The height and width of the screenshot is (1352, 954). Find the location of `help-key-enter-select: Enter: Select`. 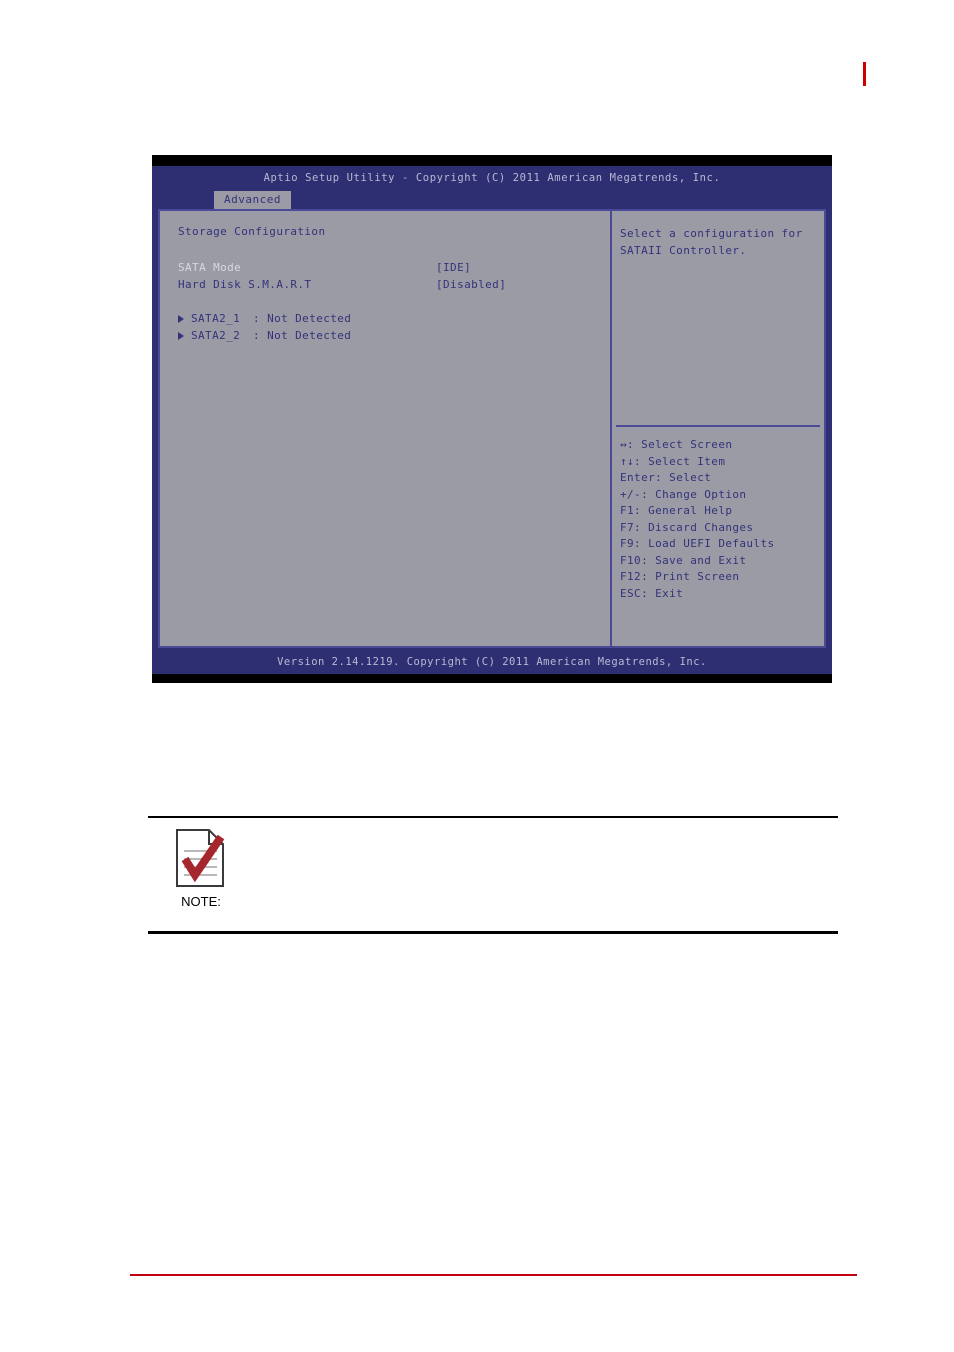

help-key-enter-select: Enter: Select is located at coordinates (666, 477).